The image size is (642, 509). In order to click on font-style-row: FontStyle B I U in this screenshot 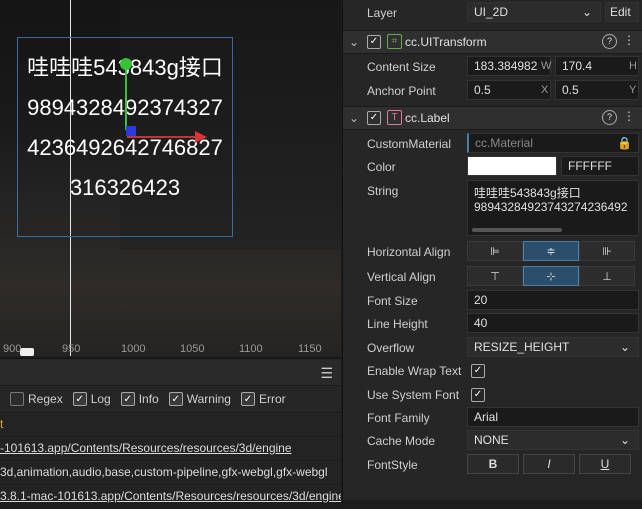, I will do `click(492, 465)`.